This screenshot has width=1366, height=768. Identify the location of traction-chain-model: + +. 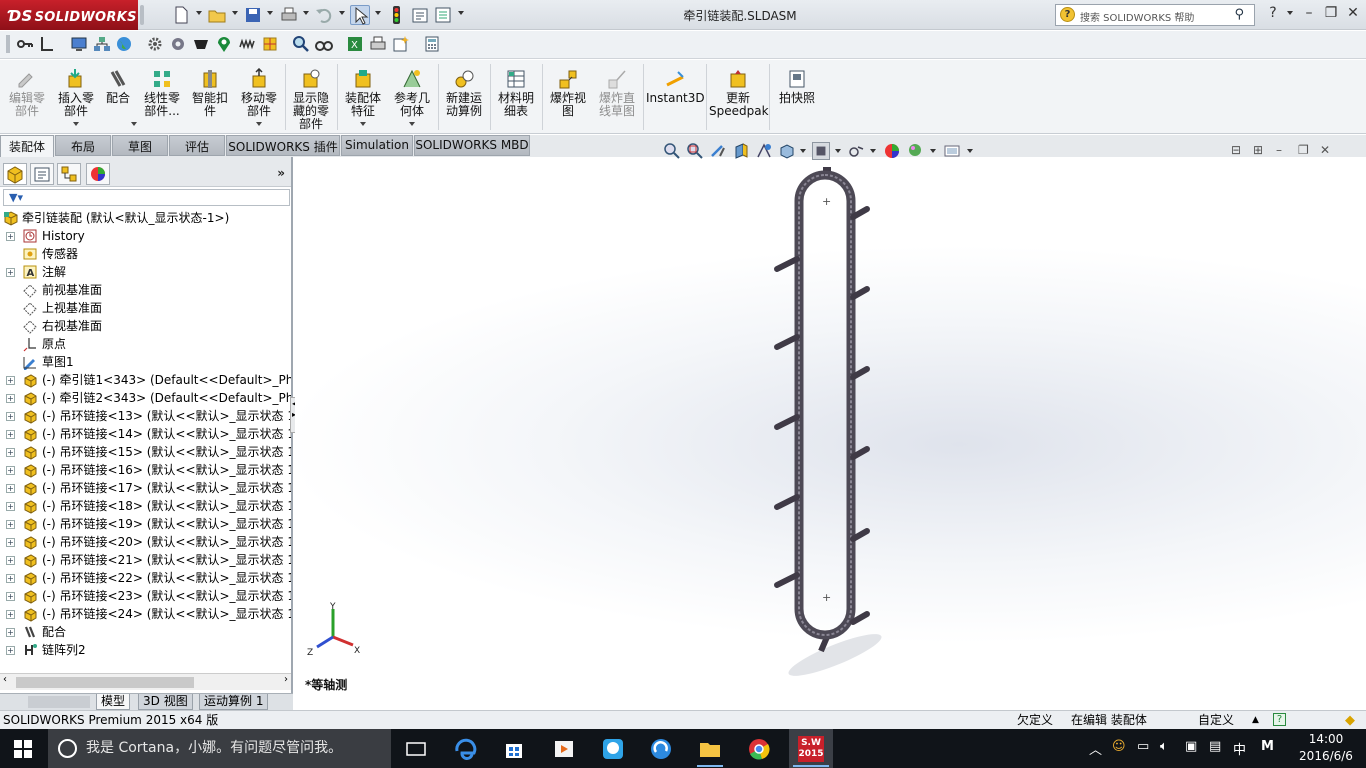
(835, 422).